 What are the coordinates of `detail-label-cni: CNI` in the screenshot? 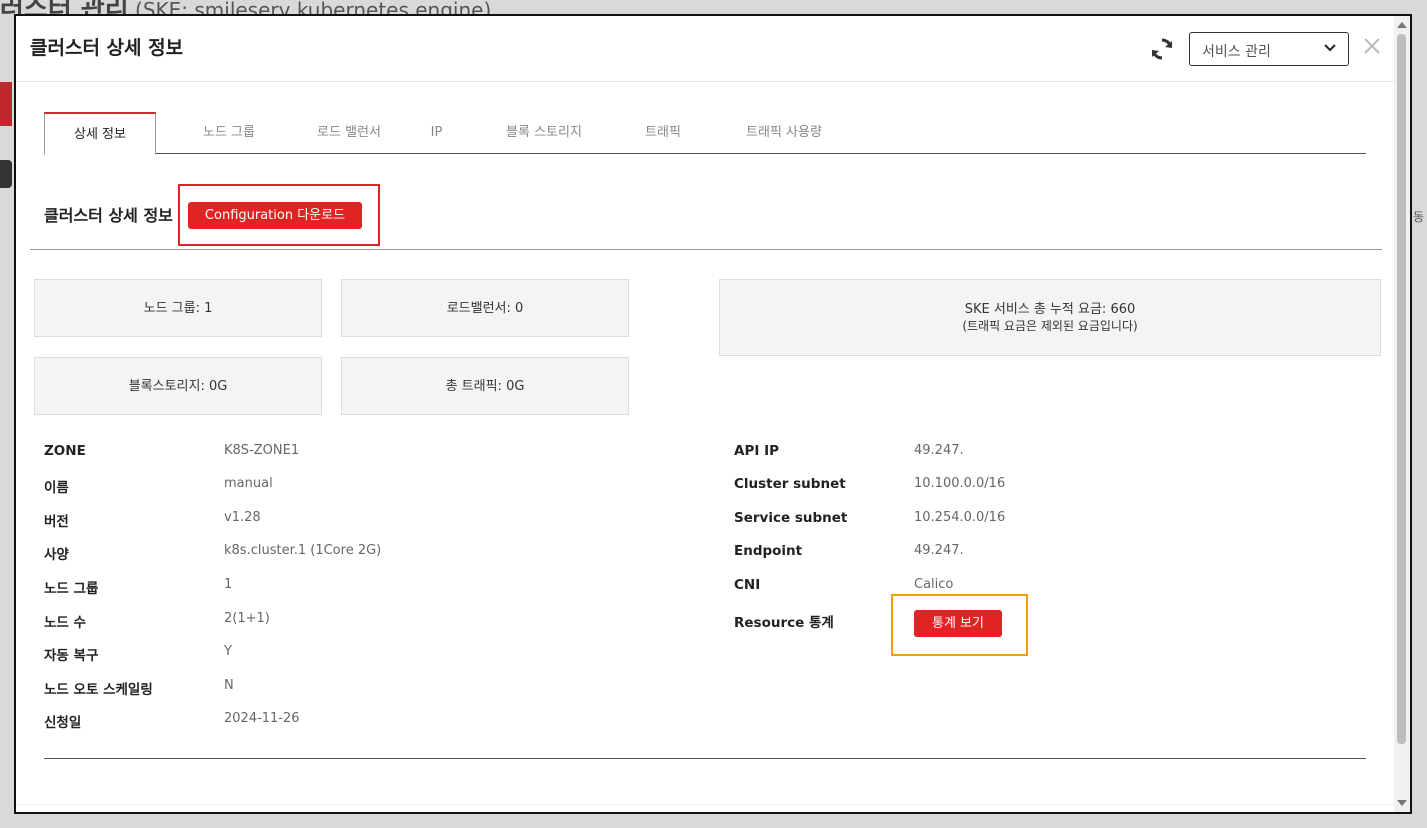 It's located at (747, 585).